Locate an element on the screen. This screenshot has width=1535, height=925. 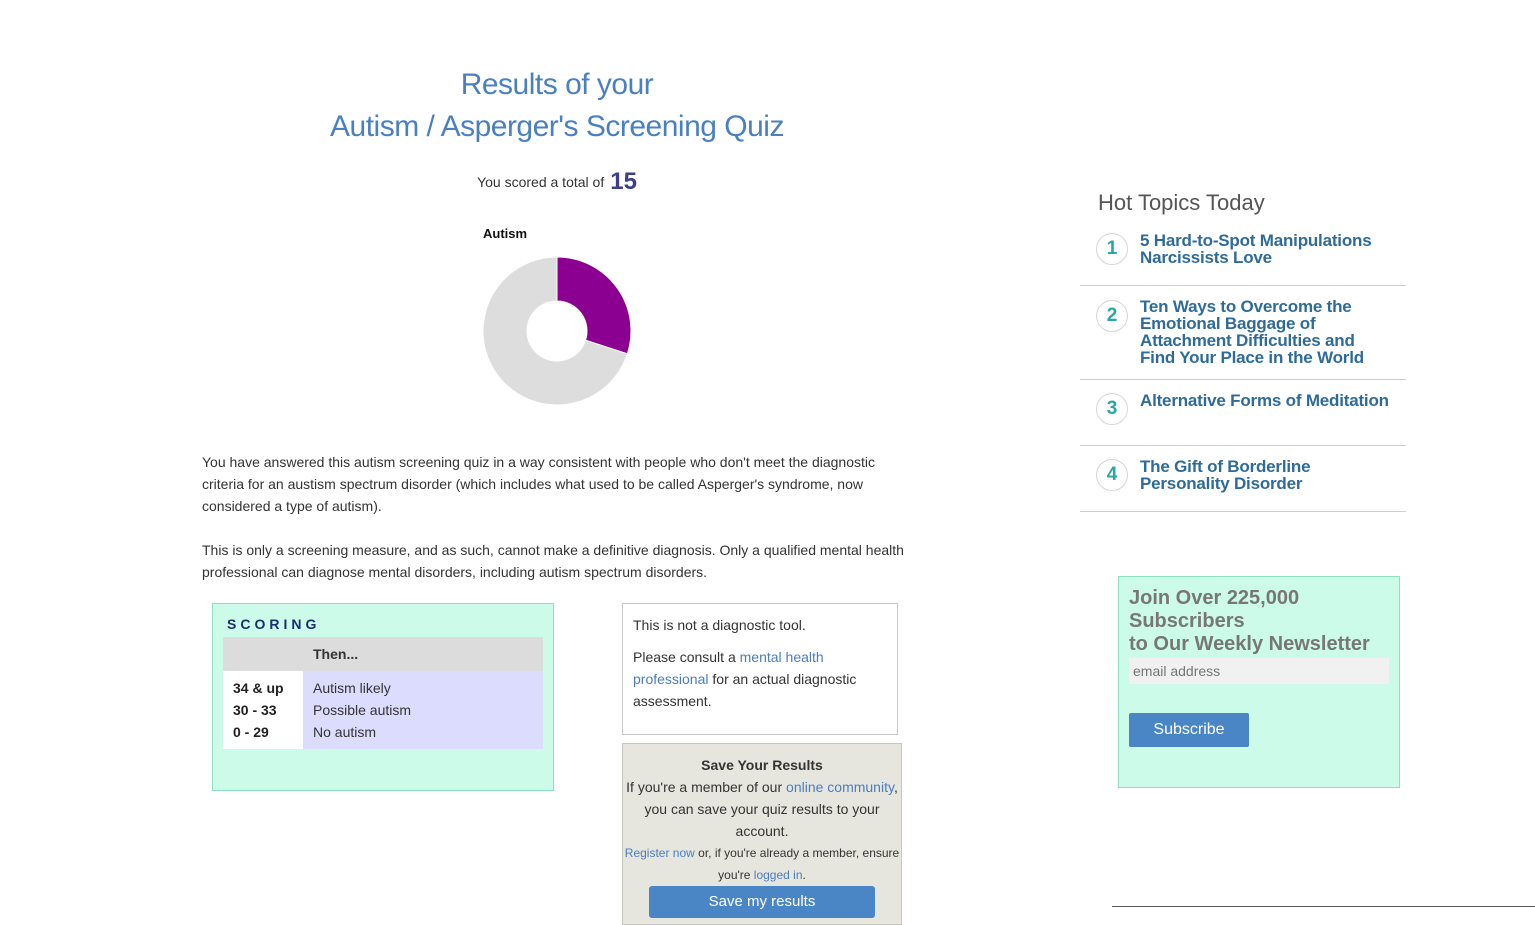
register-now-link: Register now is located at coordinates (660, 853).